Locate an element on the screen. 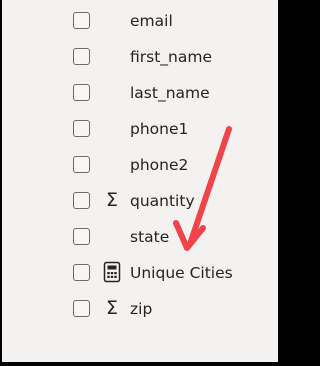  field-checkbox-state is located at coordinates (81, 236).